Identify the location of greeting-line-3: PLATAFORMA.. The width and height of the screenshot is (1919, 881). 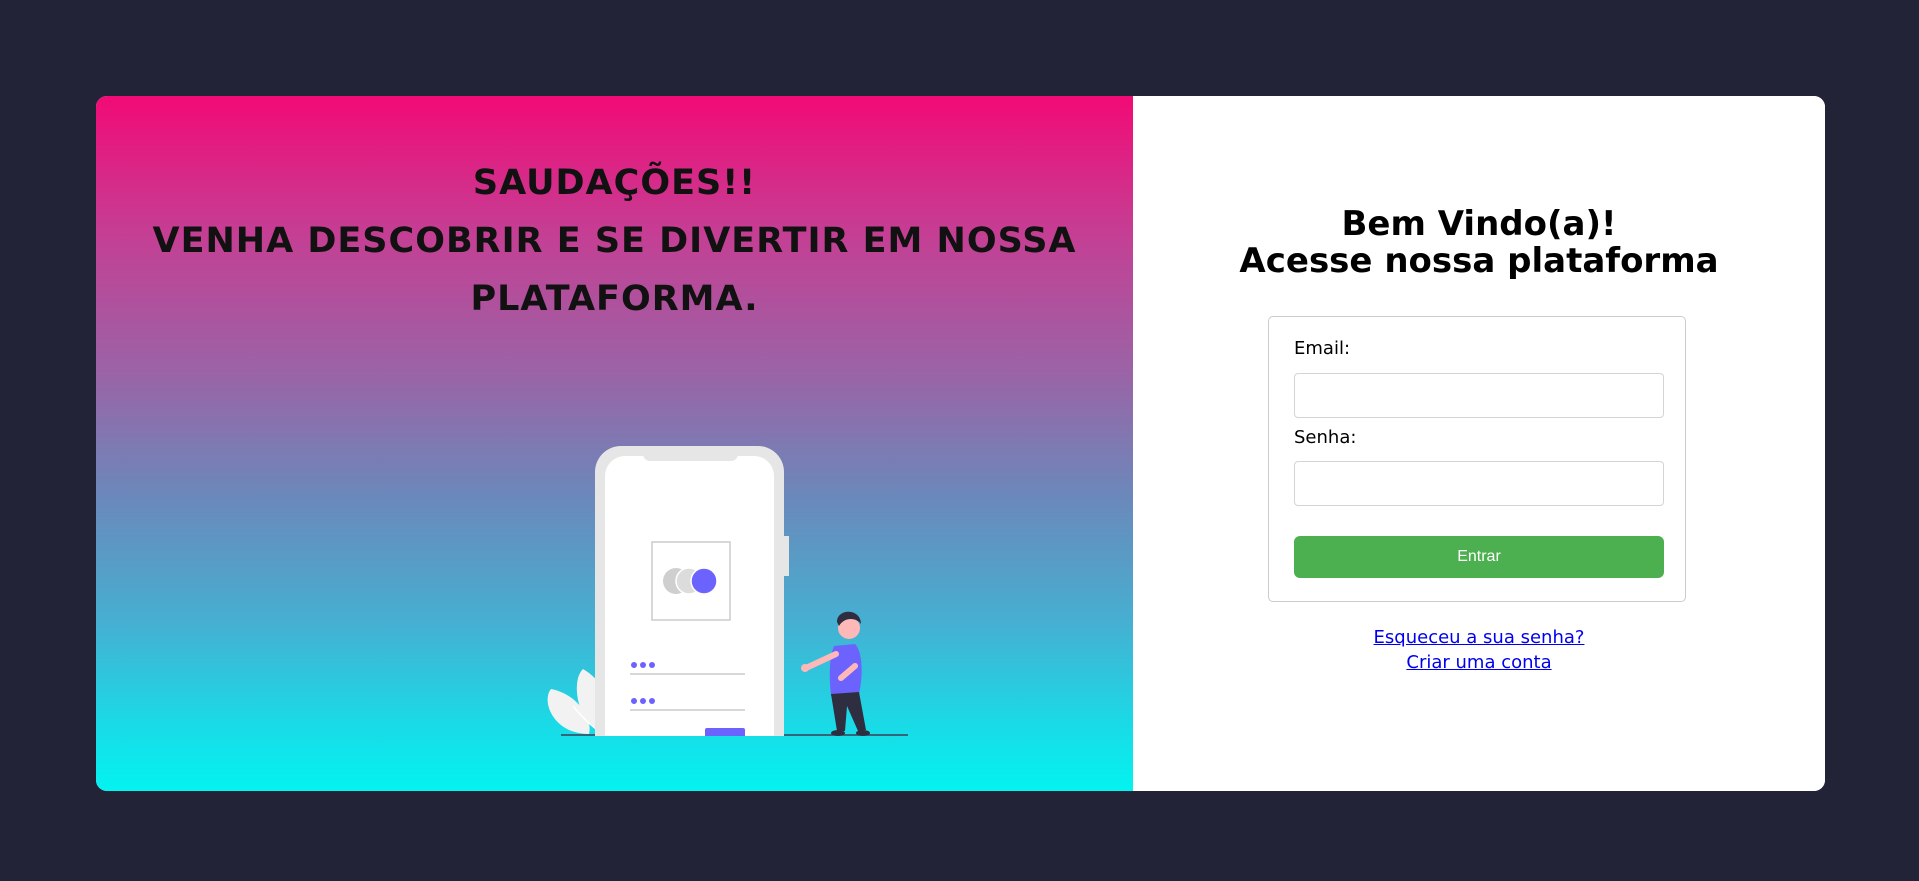
(614, 299).